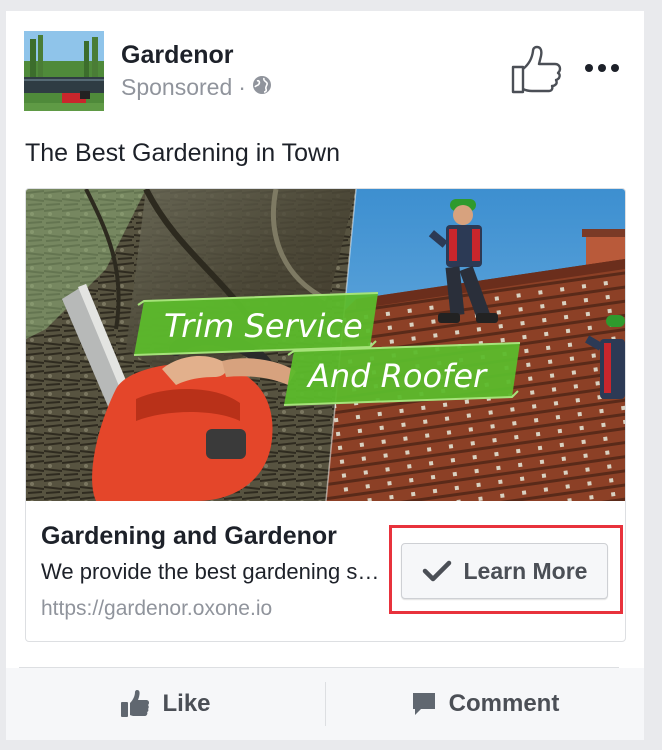 The image size is (662, 750). Describe the element at coordinates (189, 536) in the screenshot. I see `ad-title: Gardening and Gardenor` at that location.